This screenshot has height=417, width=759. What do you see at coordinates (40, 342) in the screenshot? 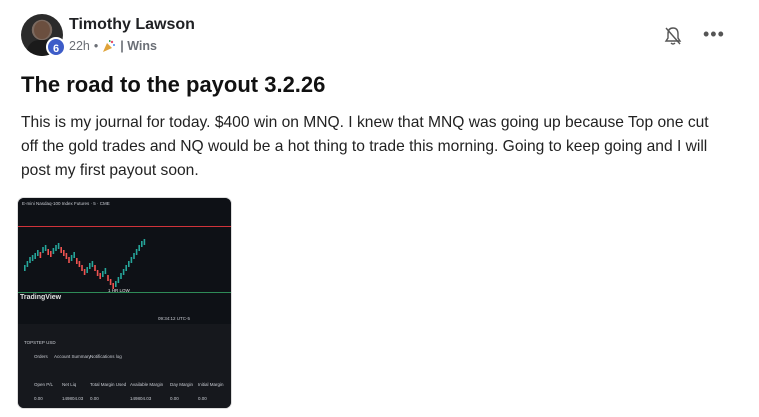
I see `screenshot-account: TOPSTEP USD` at bounding box center [40, 342].